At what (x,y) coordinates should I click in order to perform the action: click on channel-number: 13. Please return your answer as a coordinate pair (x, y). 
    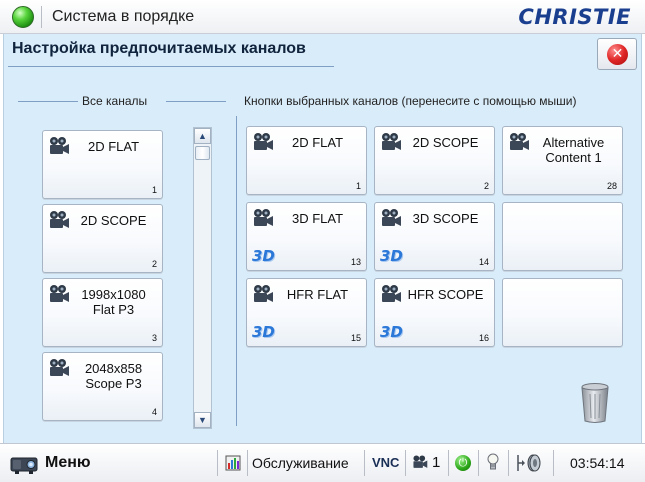
    Looking at the image, I should click on (355, 262).